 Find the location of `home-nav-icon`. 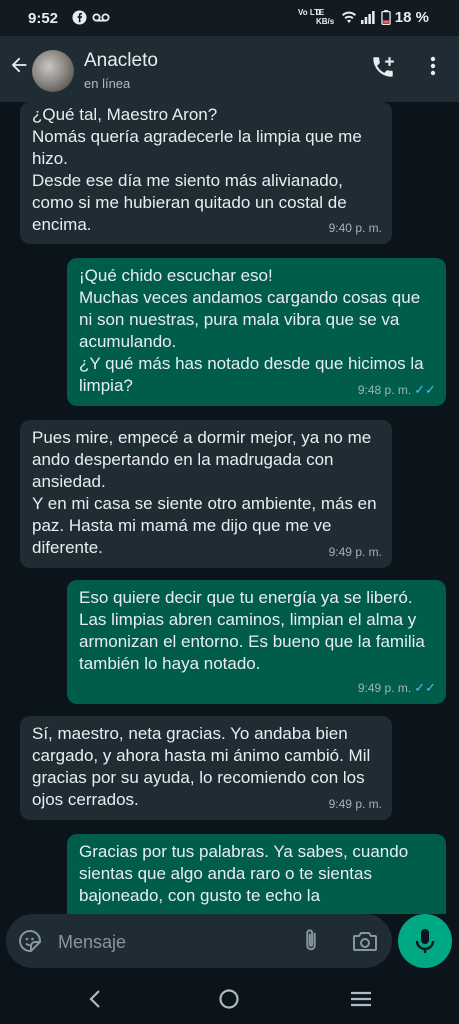

home-nav-icon is located at coordinates (229, 1001).